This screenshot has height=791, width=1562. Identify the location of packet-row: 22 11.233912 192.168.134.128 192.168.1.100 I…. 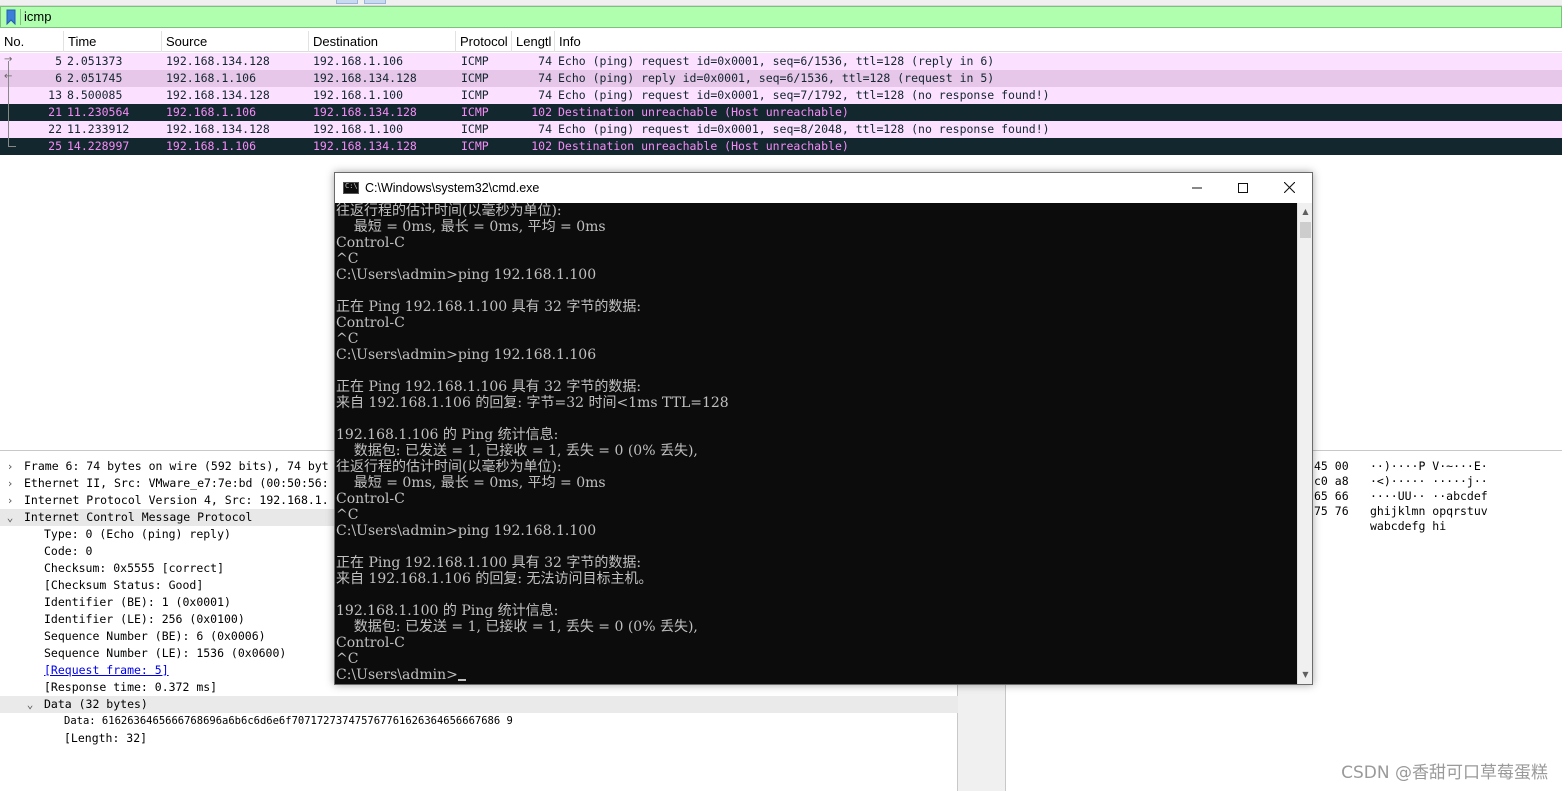
(781, 129).